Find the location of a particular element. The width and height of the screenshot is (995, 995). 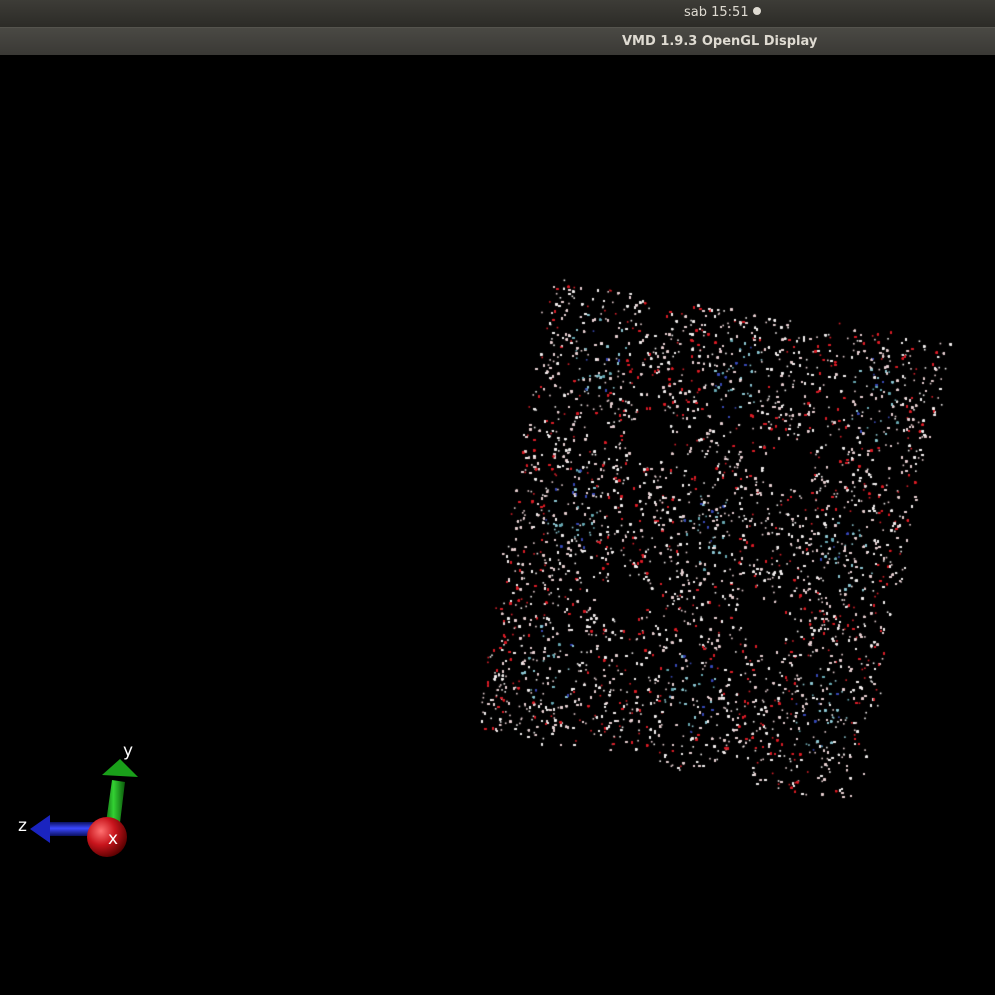

y-axis-label: y is located at coordinates (128, 751).